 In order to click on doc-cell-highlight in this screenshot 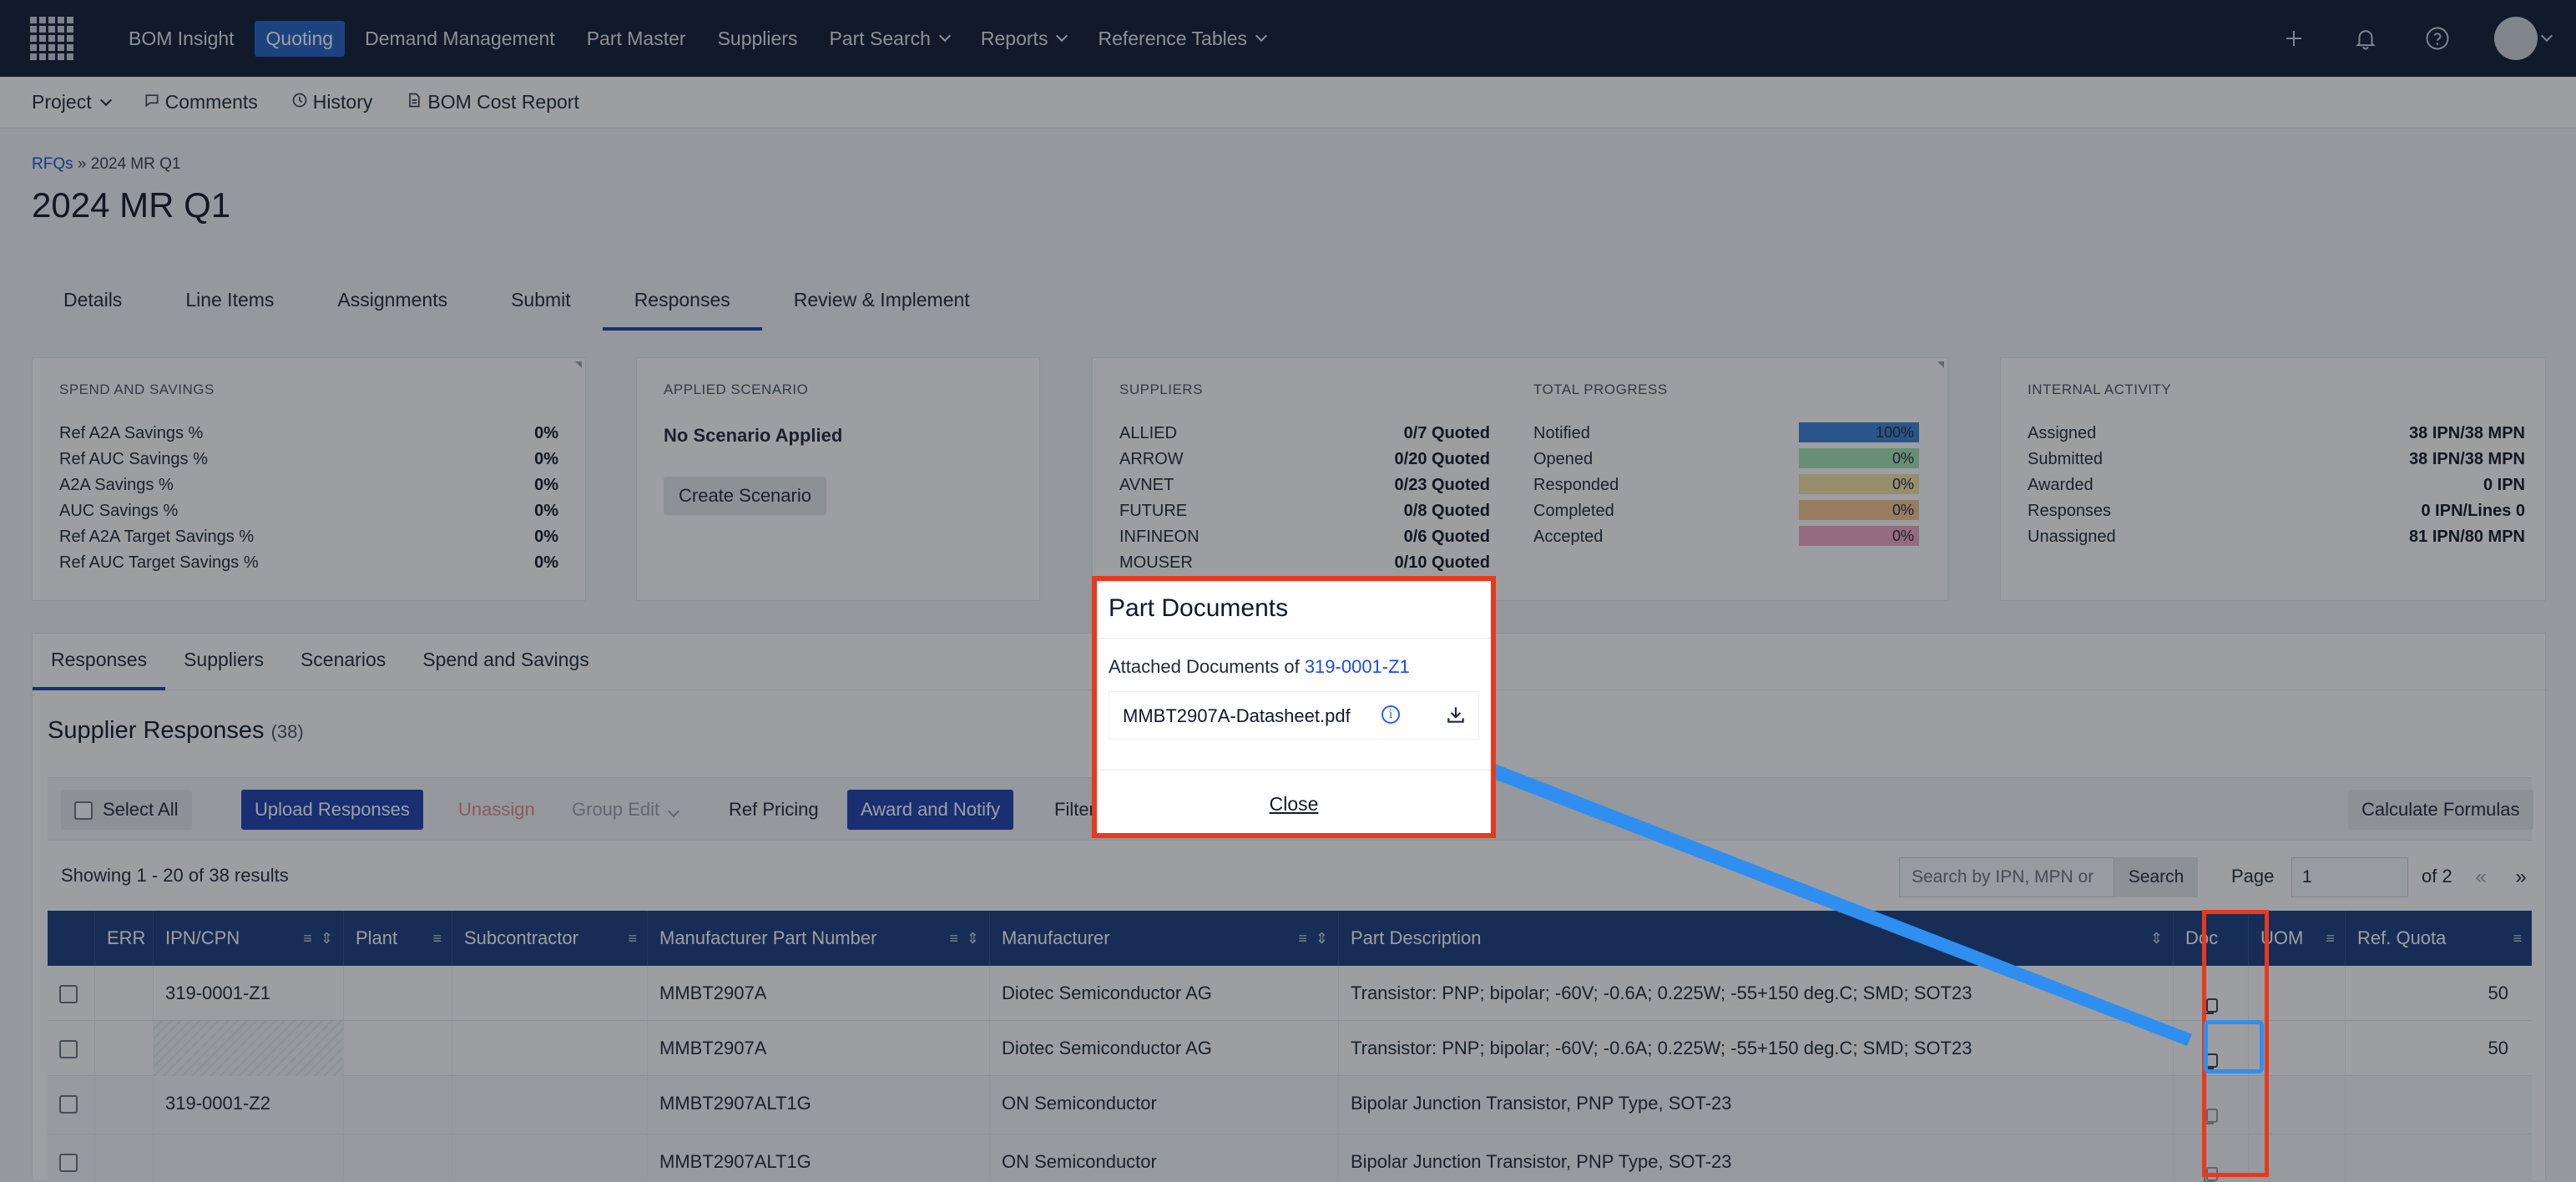, I will do `click(2234, 1046)`.